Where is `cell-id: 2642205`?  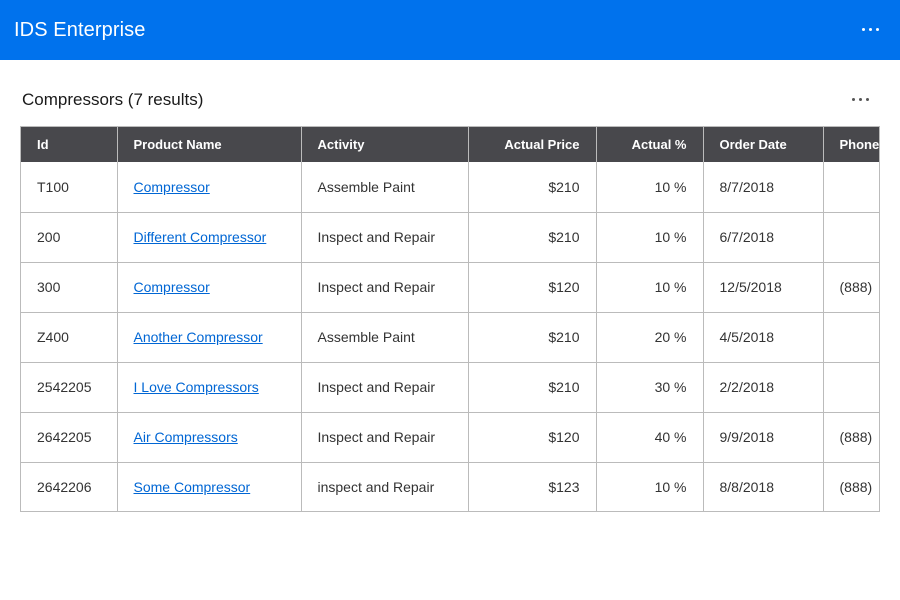 cell-id: 2642205 is located at coordinates (69, 437).